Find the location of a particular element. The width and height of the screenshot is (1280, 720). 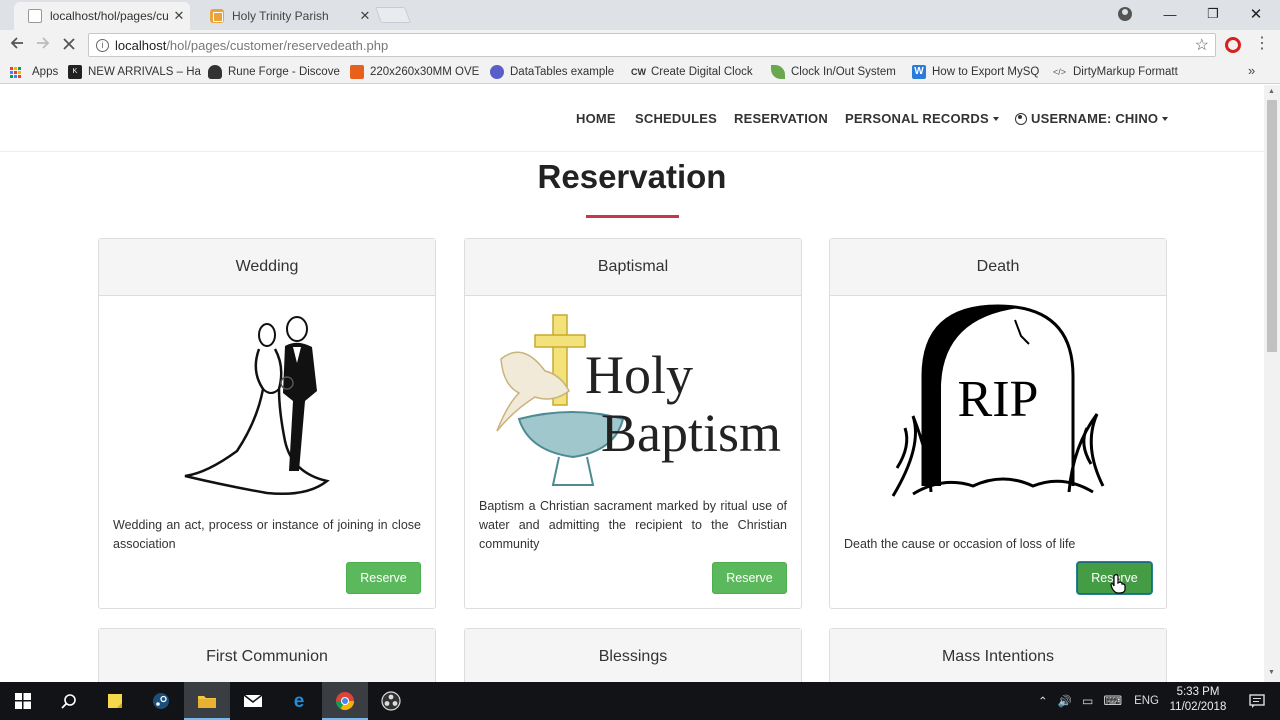

keyboard-icon: ⌨ is located at coordinates (1112, 701).